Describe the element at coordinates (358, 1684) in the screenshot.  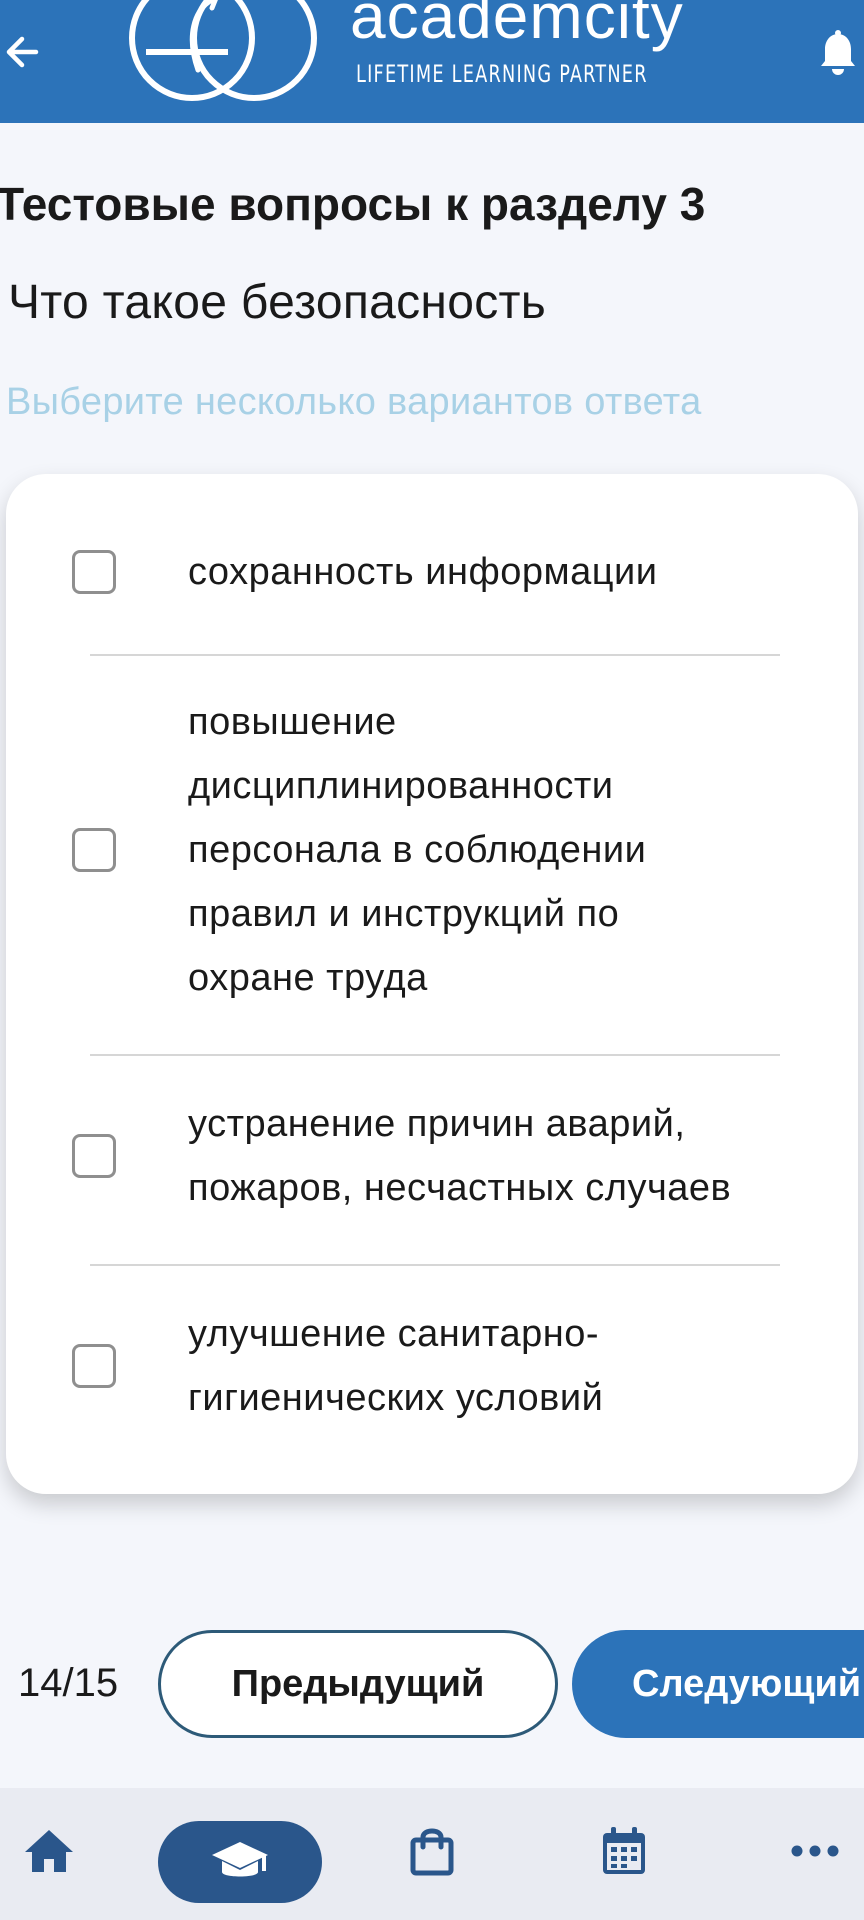
I see `previous-button: Предыдущий` at that location.